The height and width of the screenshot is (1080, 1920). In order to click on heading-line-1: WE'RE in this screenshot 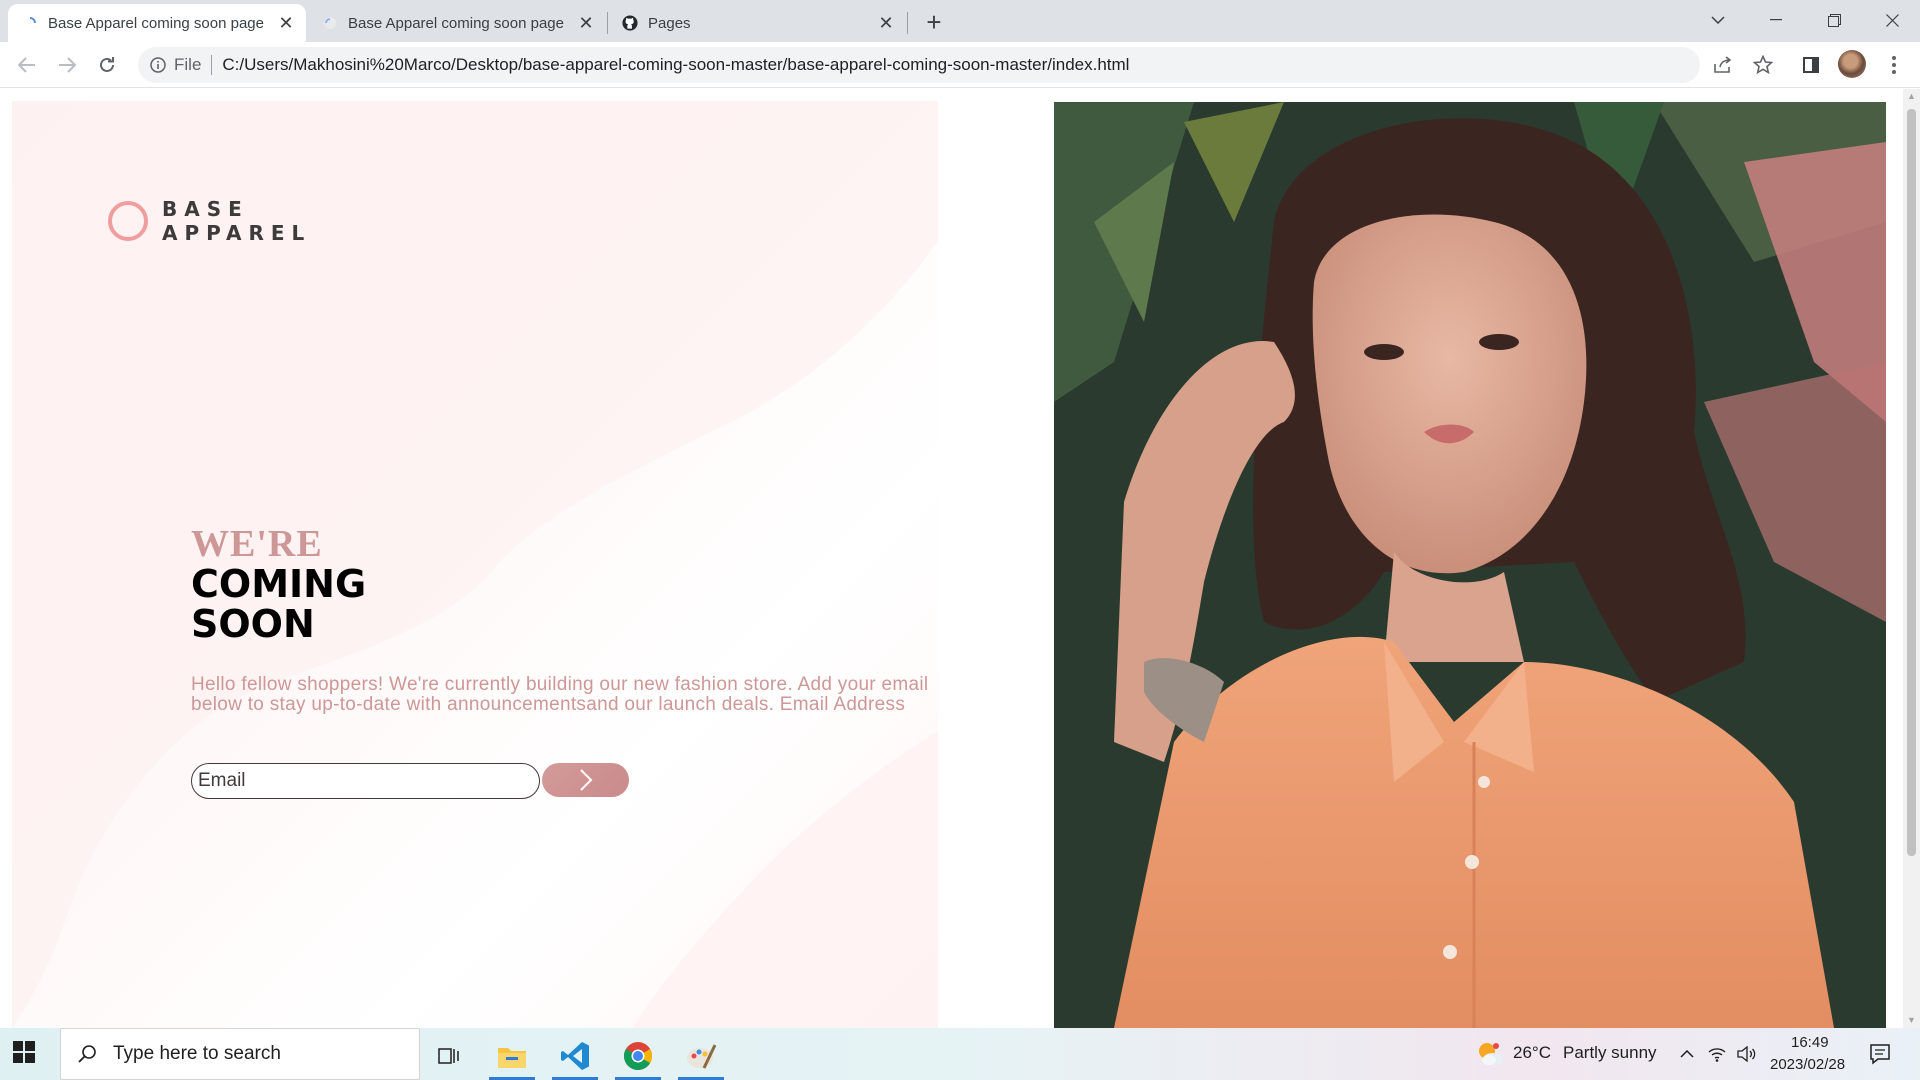, I will do `click(257, 544)`.